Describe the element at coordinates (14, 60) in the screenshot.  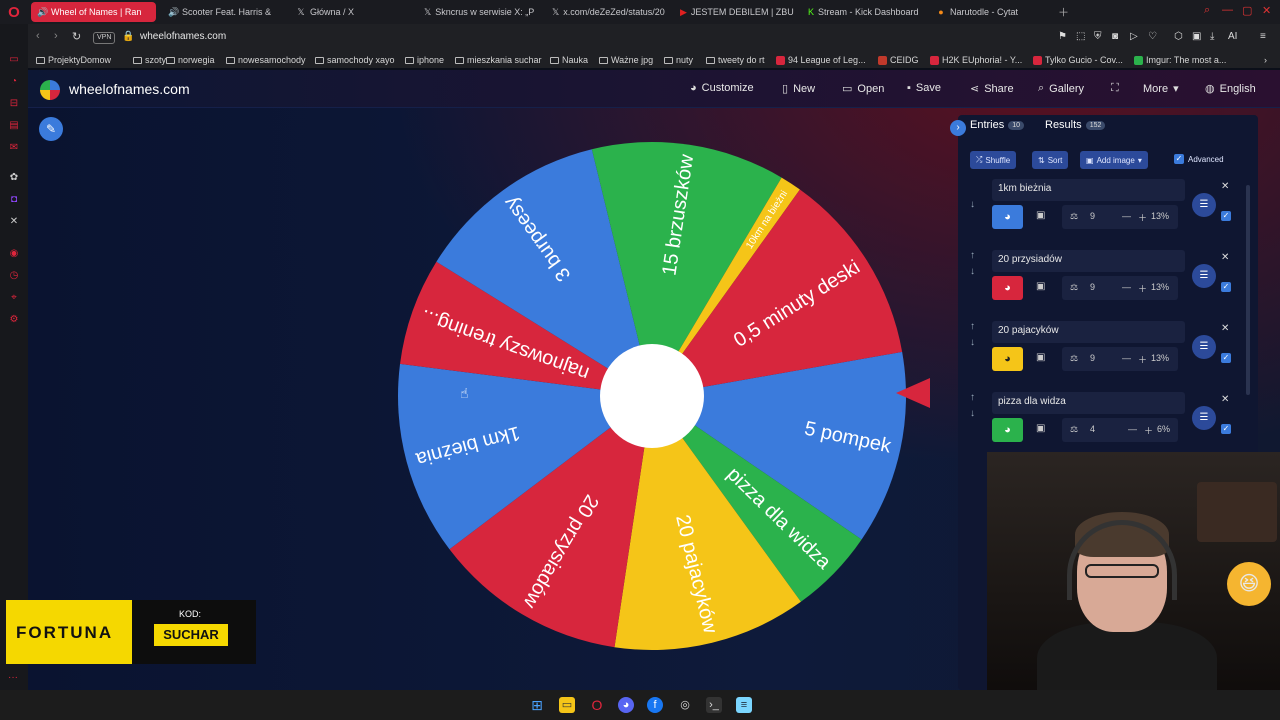
I see `workspace-icon: ▭` at that location.